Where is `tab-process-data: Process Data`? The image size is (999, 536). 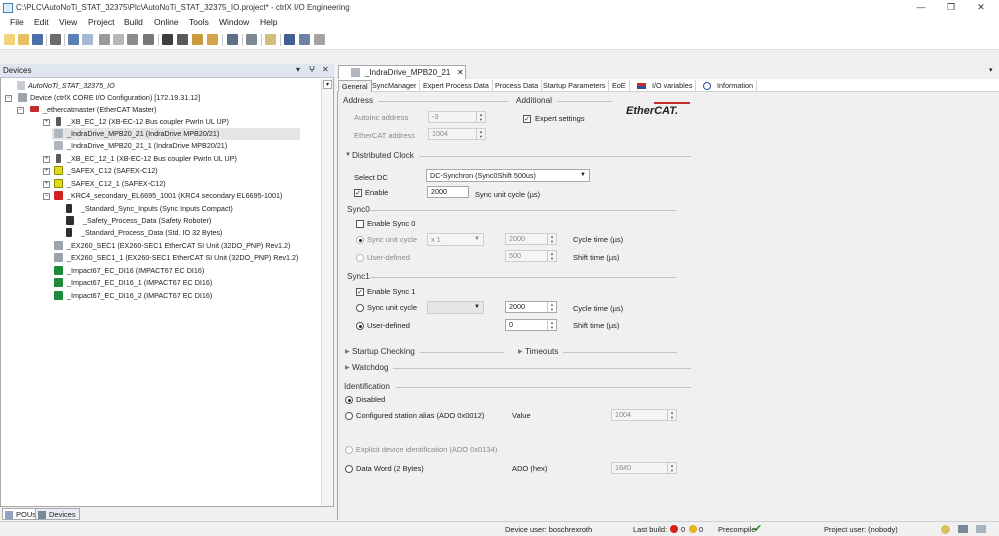 tab-process-data: Process Data is located at coordinates (517, 86).